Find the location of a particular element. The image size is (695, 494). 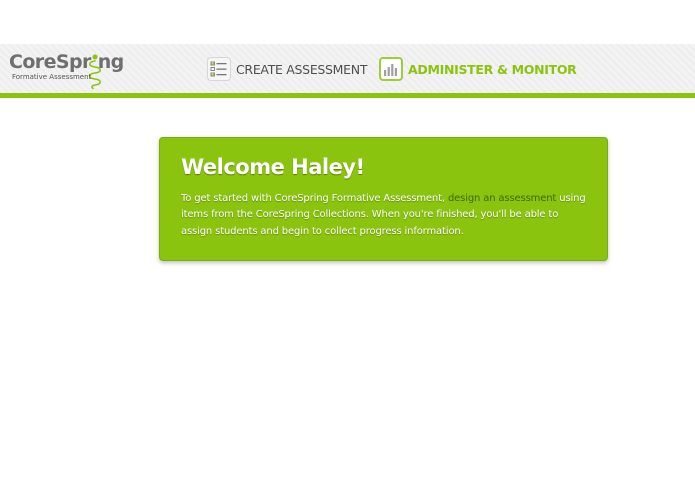

welcome-title: Welcome Haley! is located at coordinates (273, 167).